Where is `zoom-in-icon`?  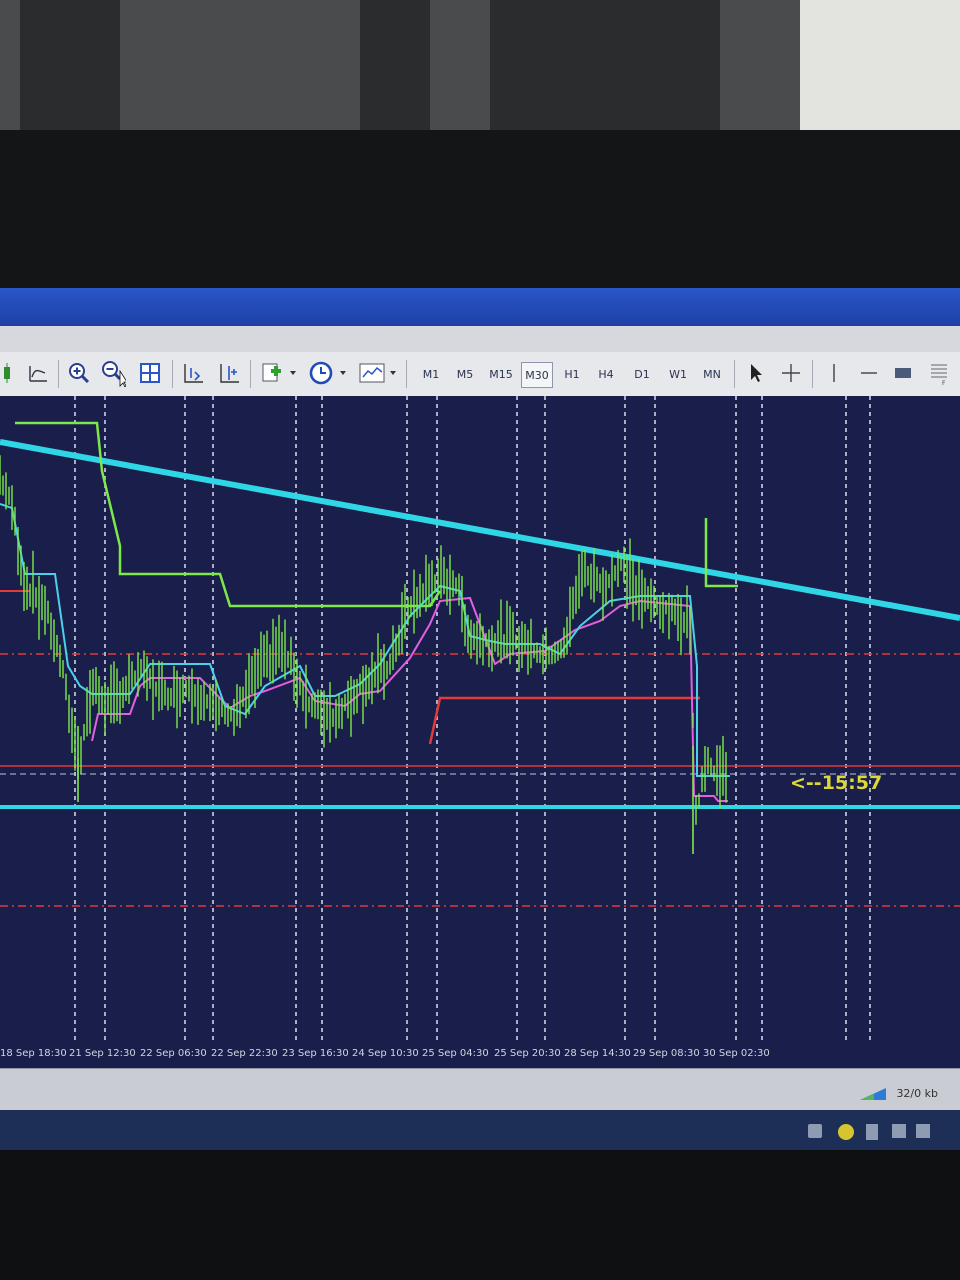 zoom-in-icon is located at coordinates (79, 373).